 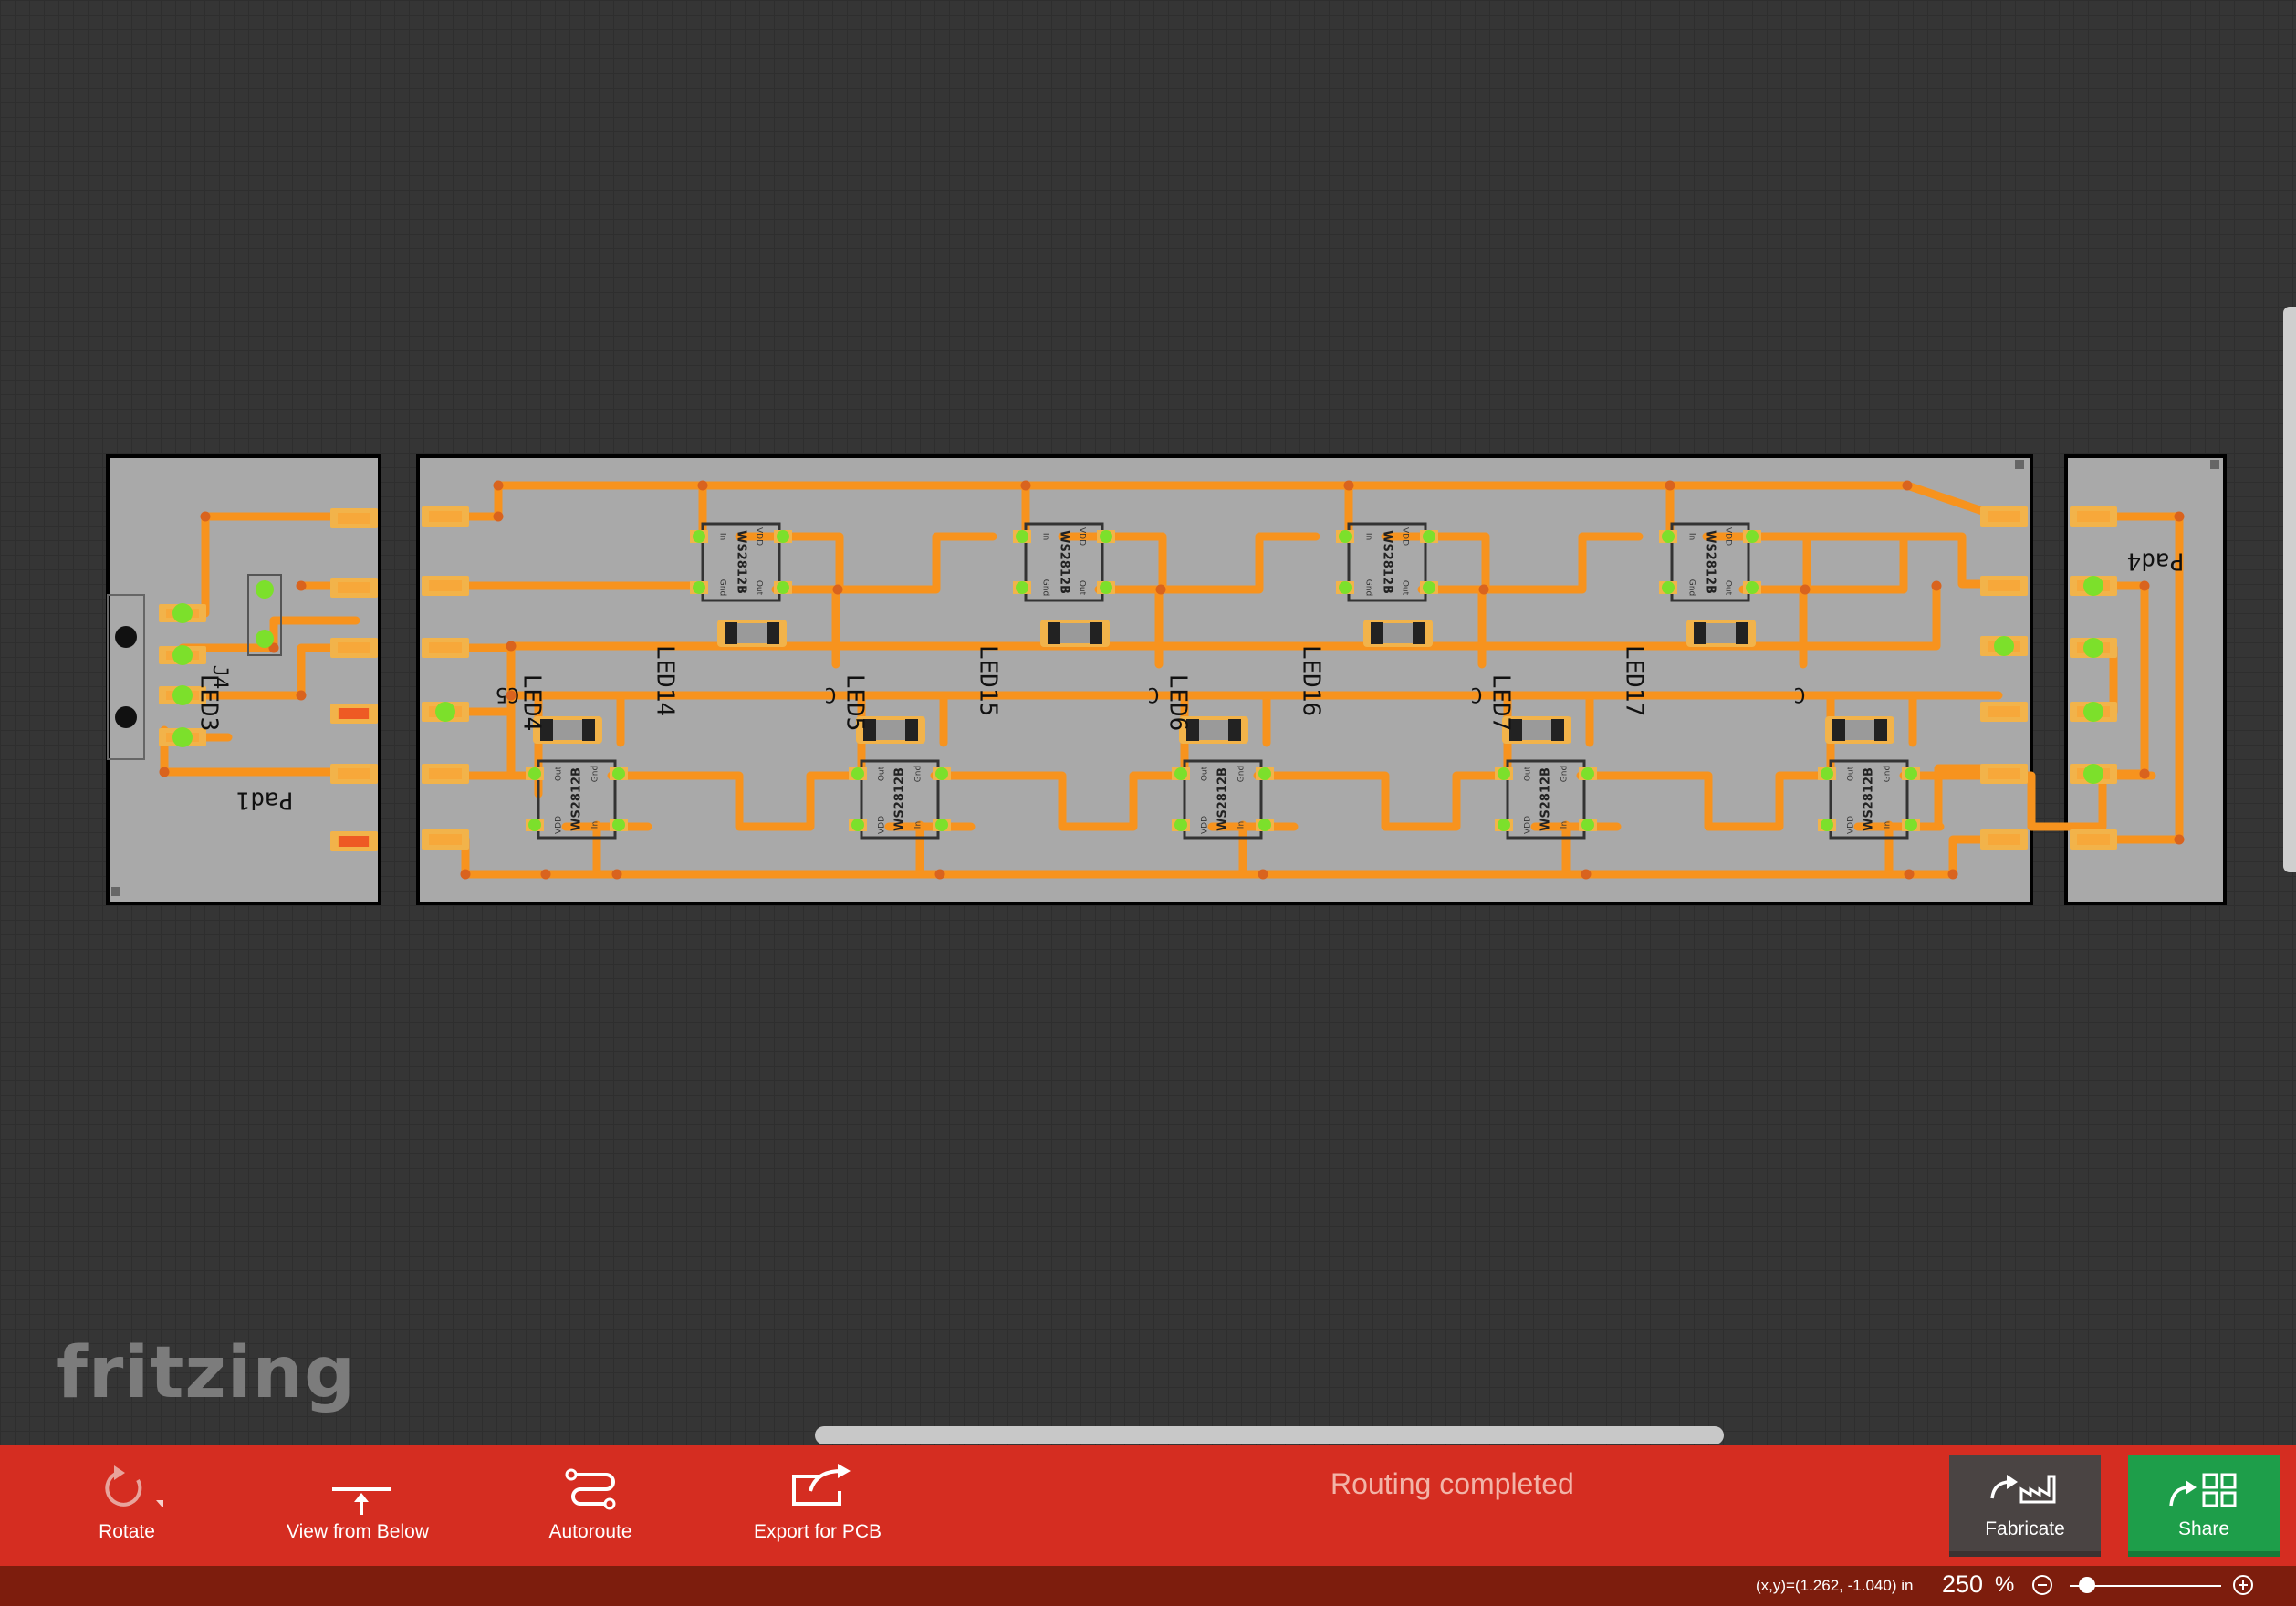 What do you see at coordinates (2289, 589) in the screenshot?
I see `vertical-scrollbar` at bounding box center [2289, 589].